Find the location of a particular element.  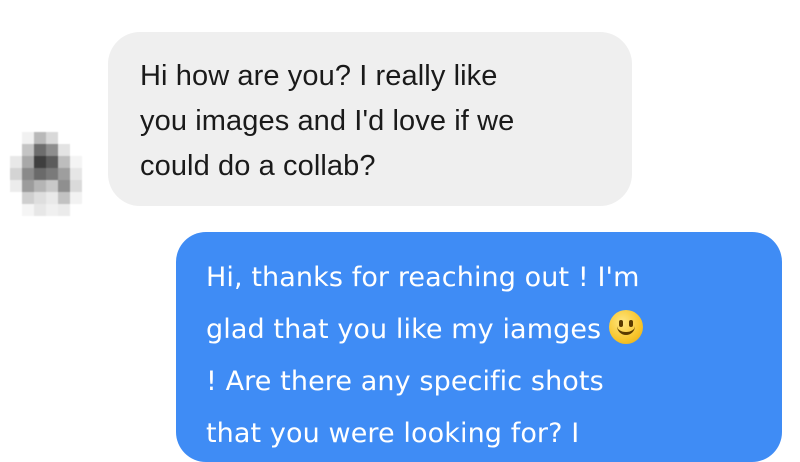

avatar is located at coordinates (46, 174).